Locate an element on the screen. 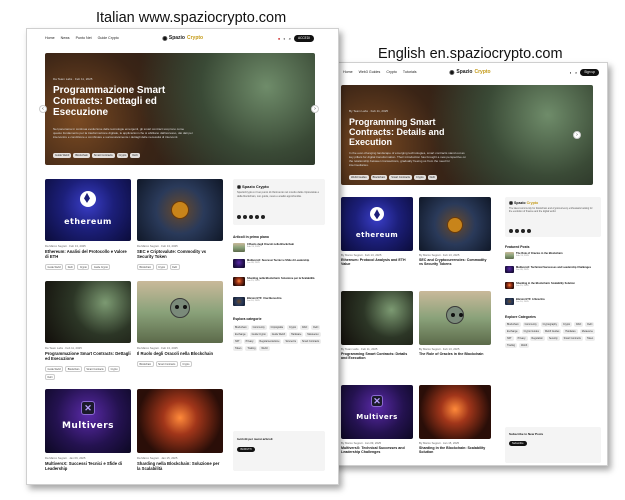 The width and height of the screenshot is (625, 500). nav-link: Web3 Guides is located at coordinates (370, 72).